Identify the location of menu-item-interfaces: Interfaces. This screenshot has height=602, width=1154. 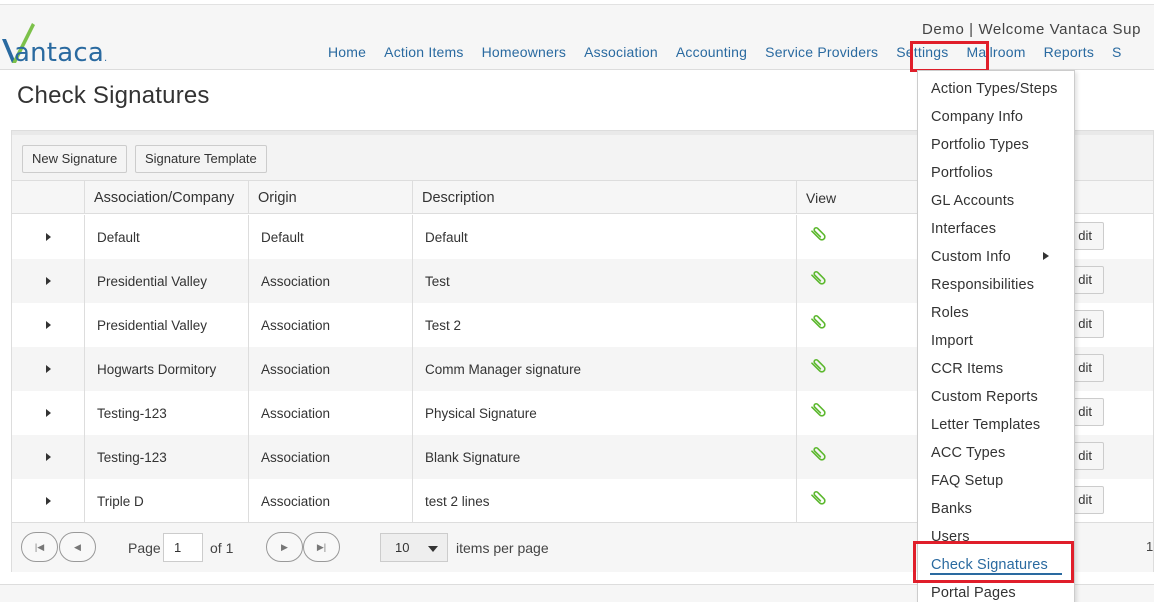
(963, 229).